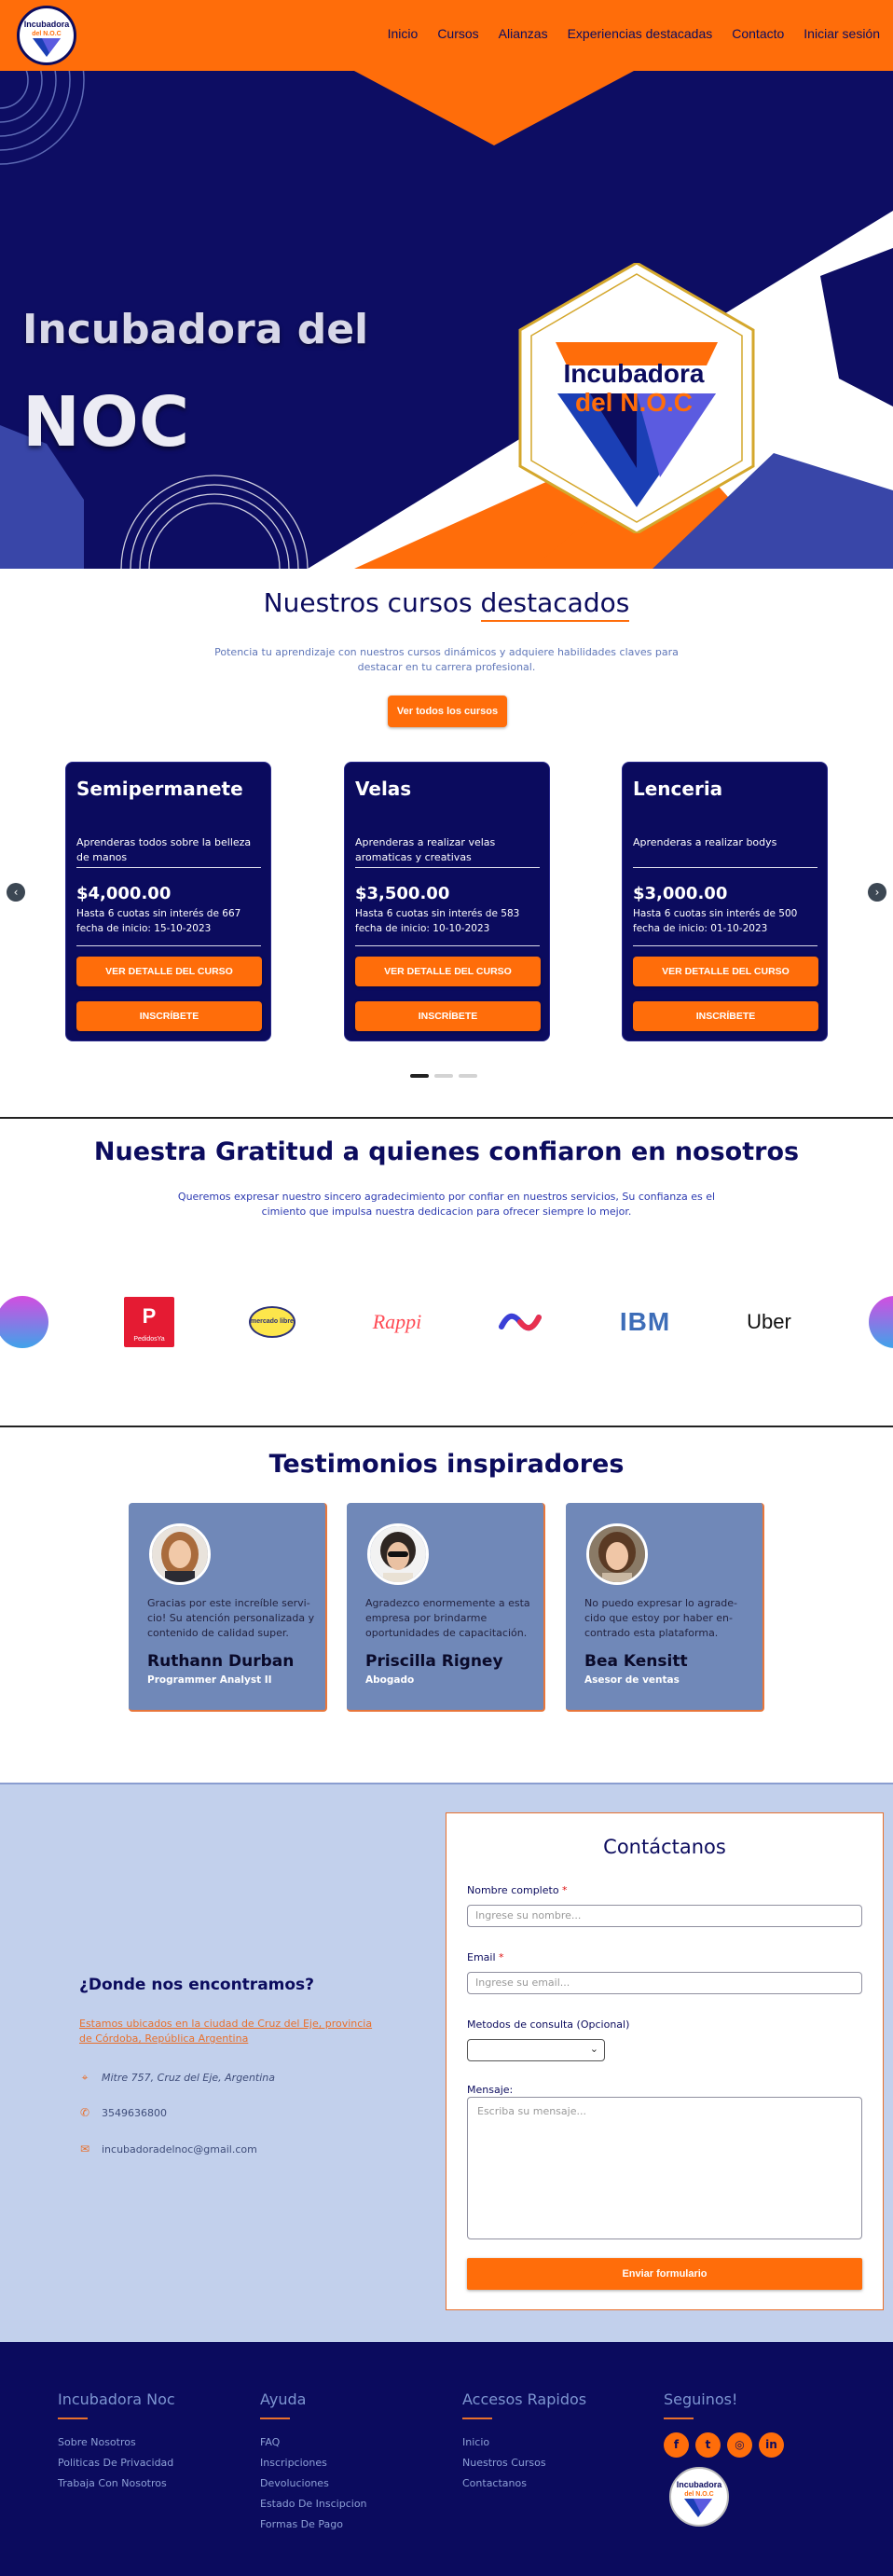 This screenshot has width=893, height=2576. I want to click on footer-link: Formas De Pago, so click(313, 2524).